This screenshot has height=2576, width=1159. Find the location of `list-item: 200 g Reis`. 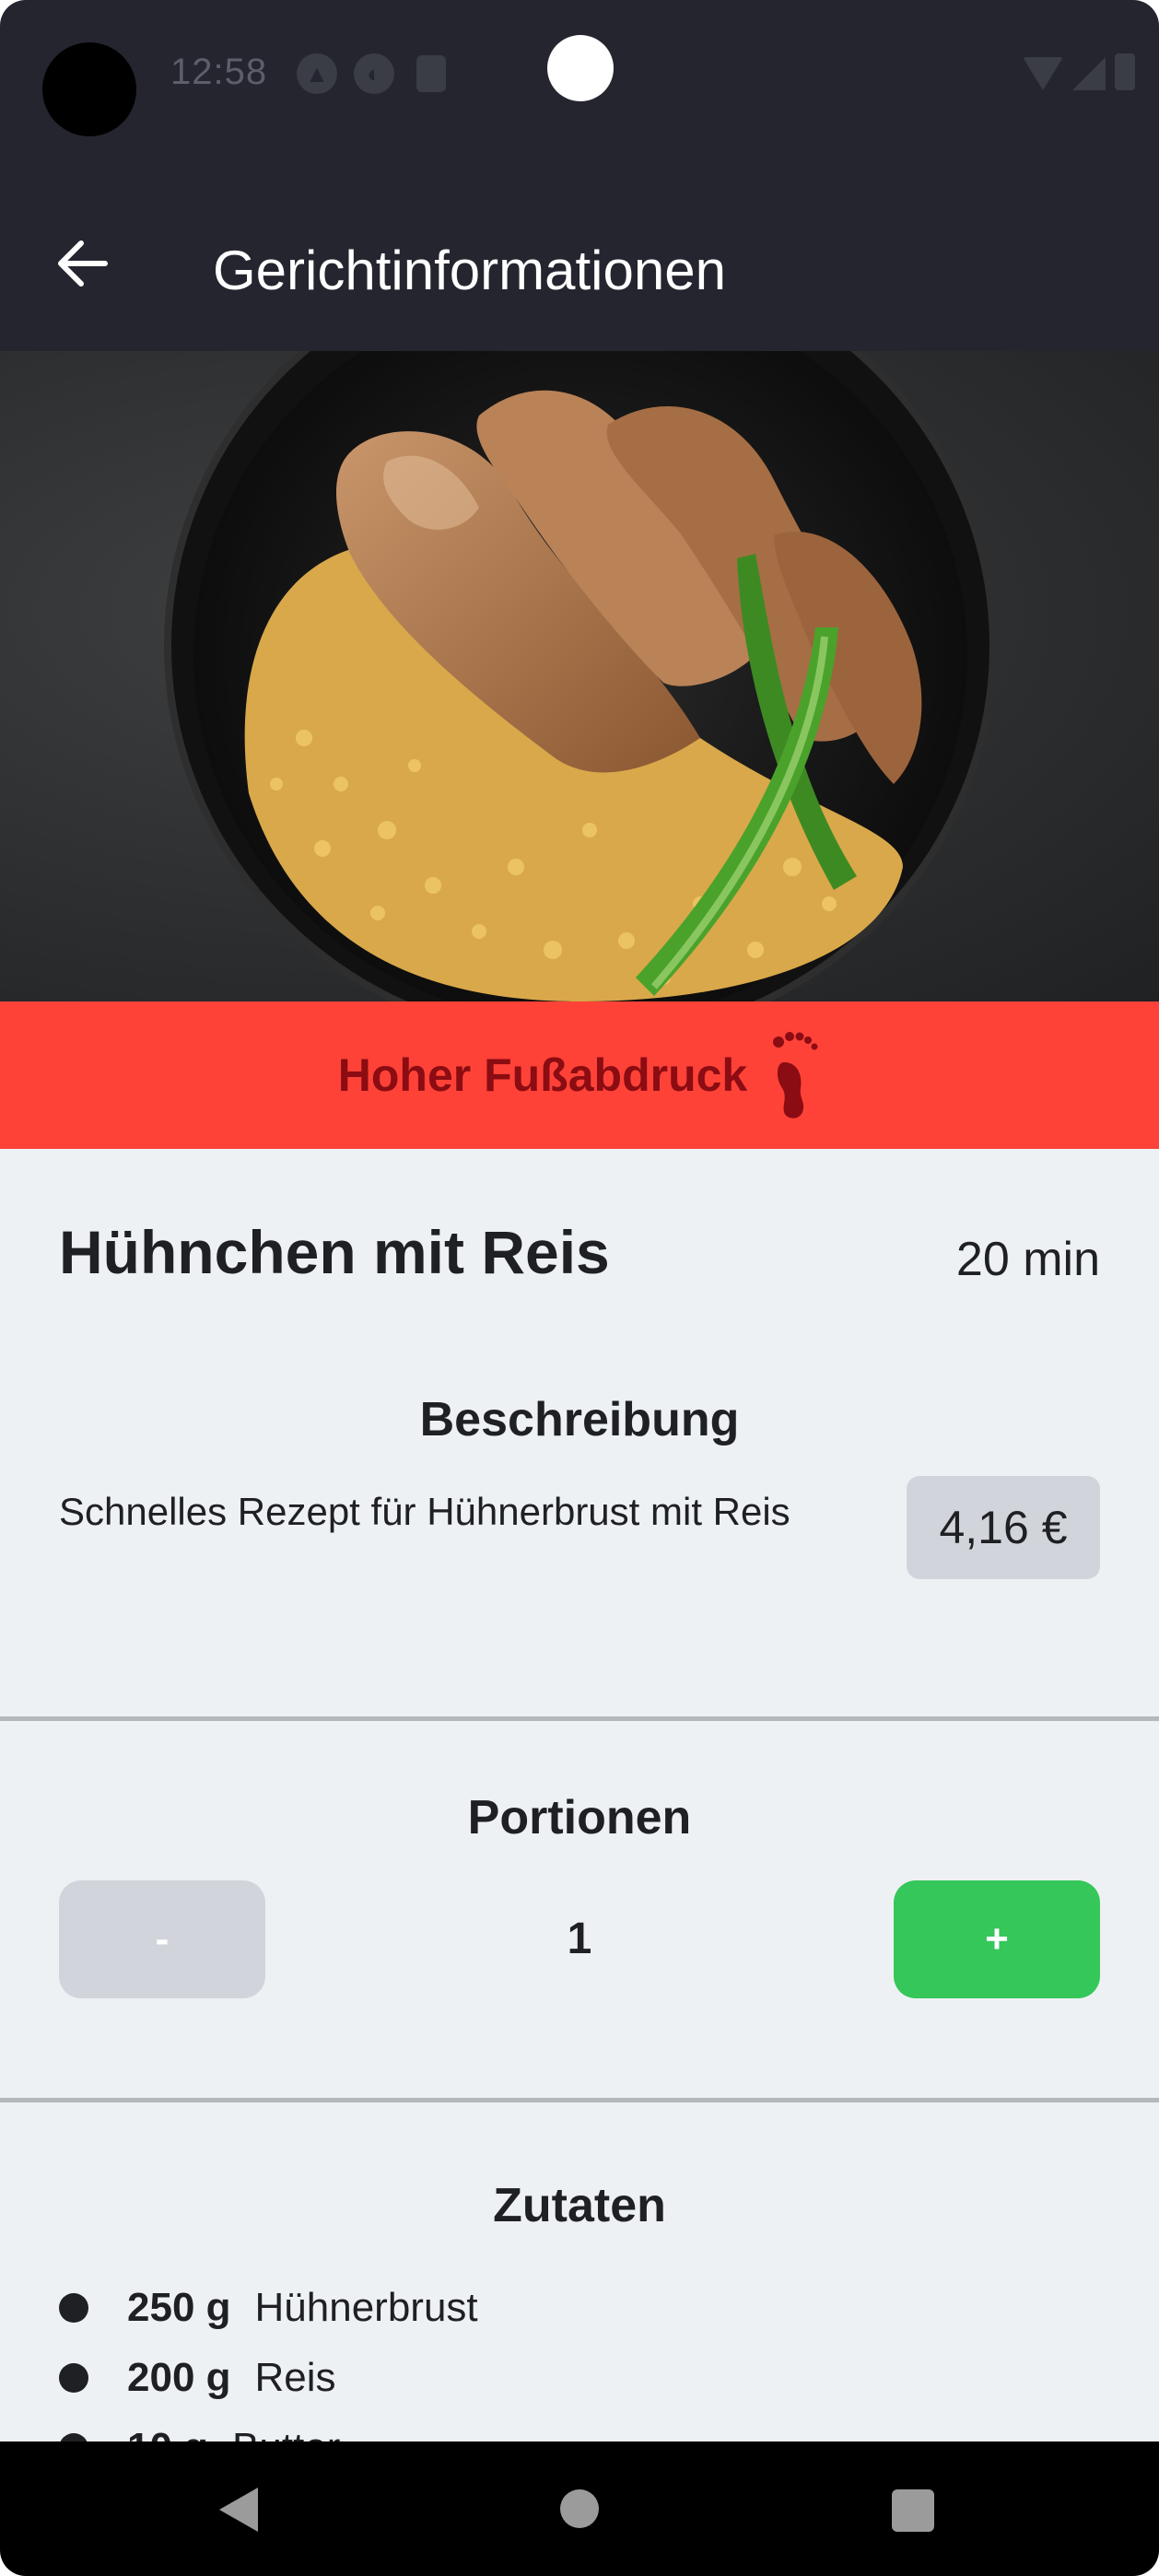

list-item: 200 g Reis is located at coordinates (268, 2378).